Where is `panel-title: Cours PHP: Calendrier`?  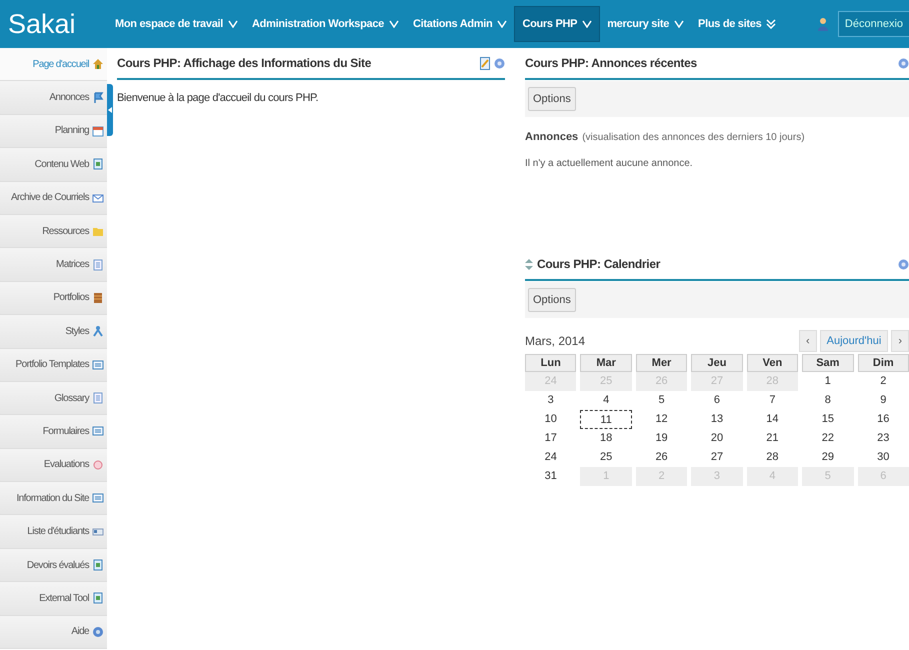 panel-title: Cours PHP: Calendrier is located at coordinates (599, 264).